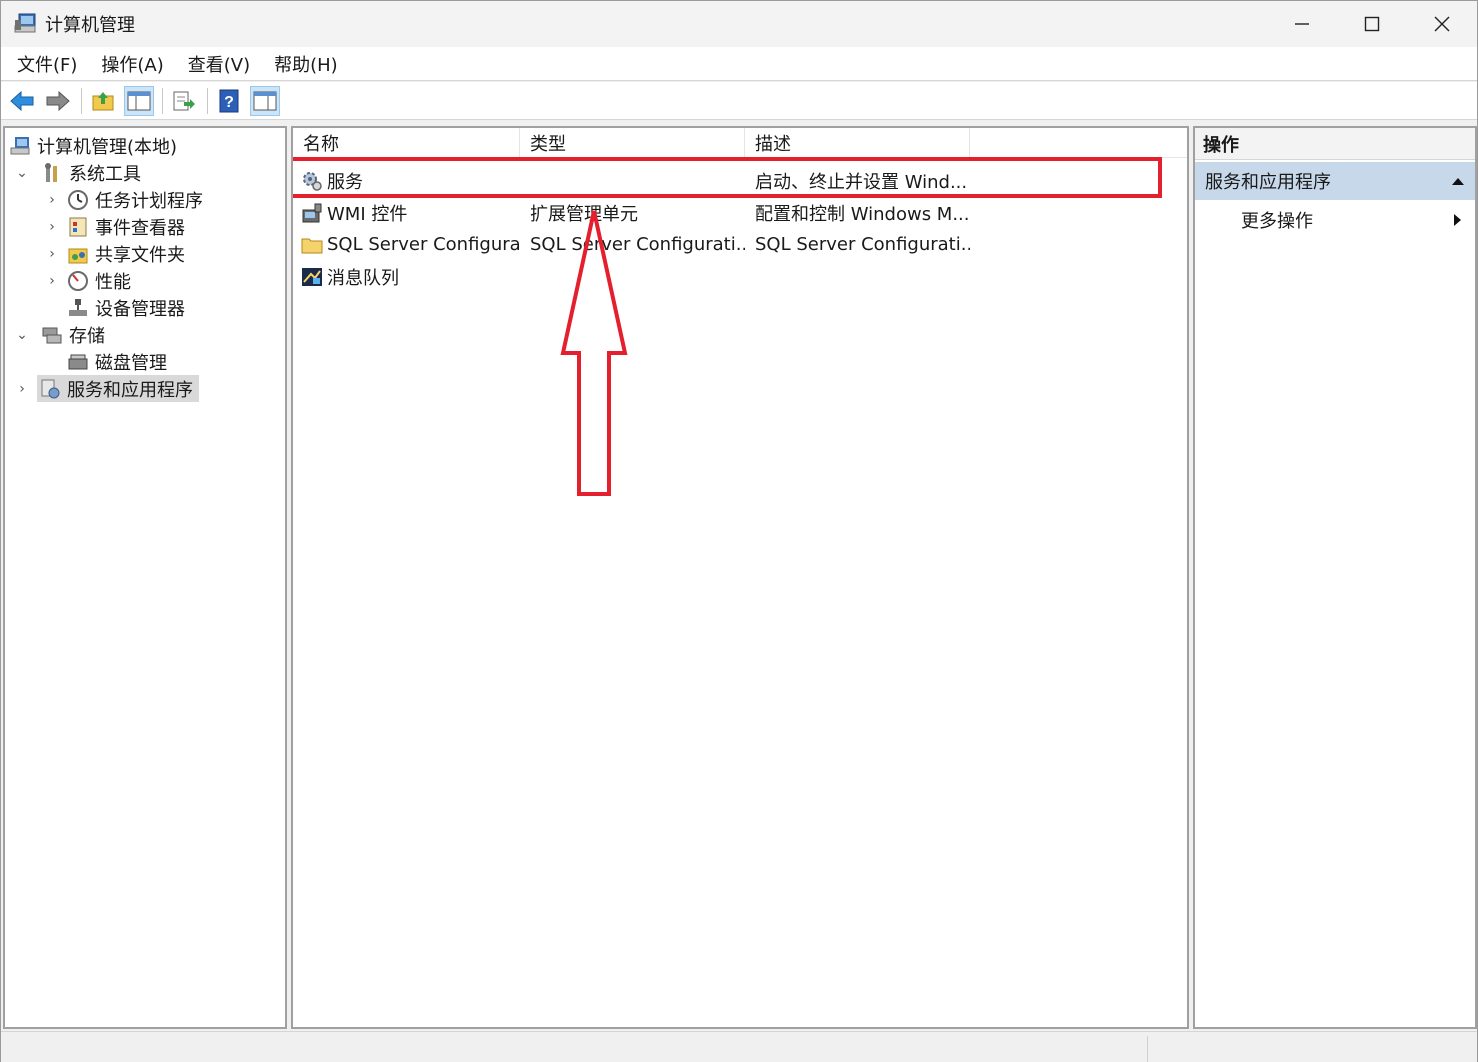 The height and width of the screenshot is (1062, 1478). I want to click on column-header-type: 类型, so click(632, 143).